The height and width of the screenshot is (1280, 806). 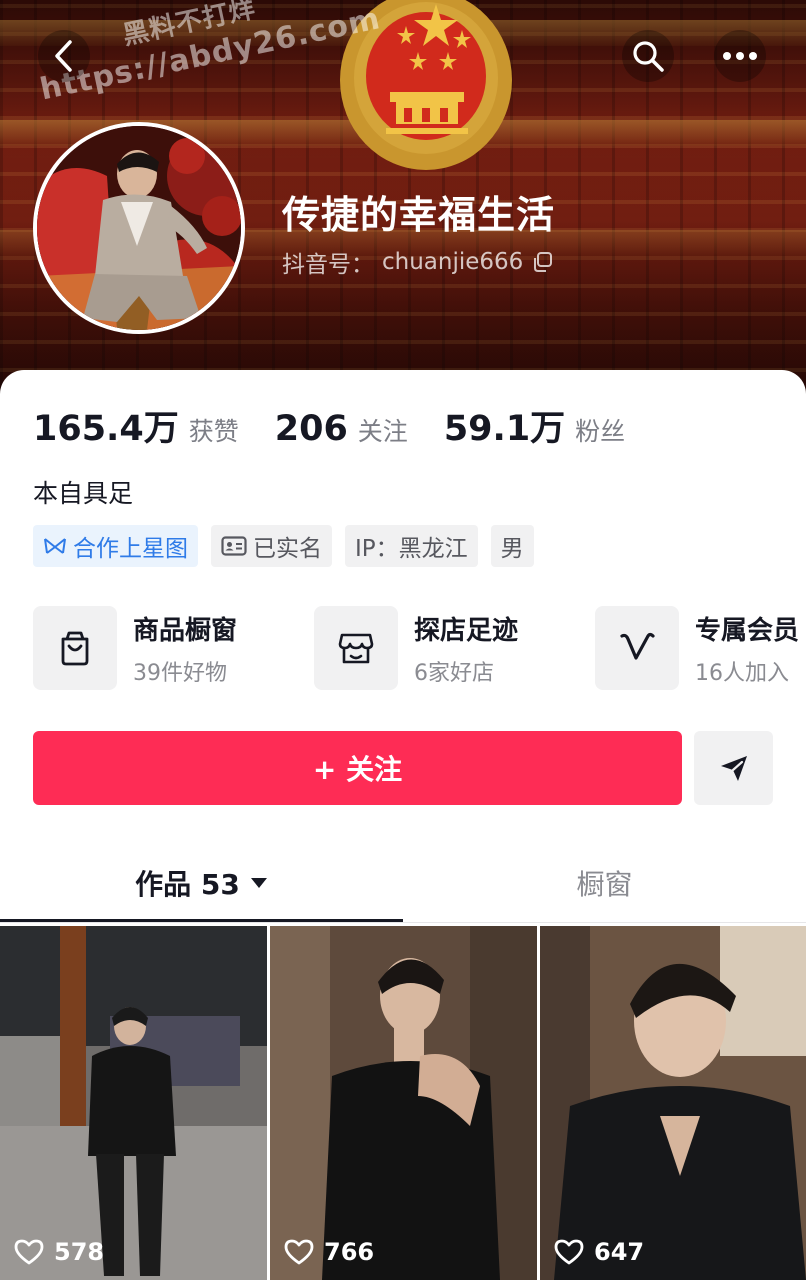 What do you see at coordinates (453, 262) in the screenshot?
I see `douyin-id-value: chuanjie666` at bounding box center [453, 262].